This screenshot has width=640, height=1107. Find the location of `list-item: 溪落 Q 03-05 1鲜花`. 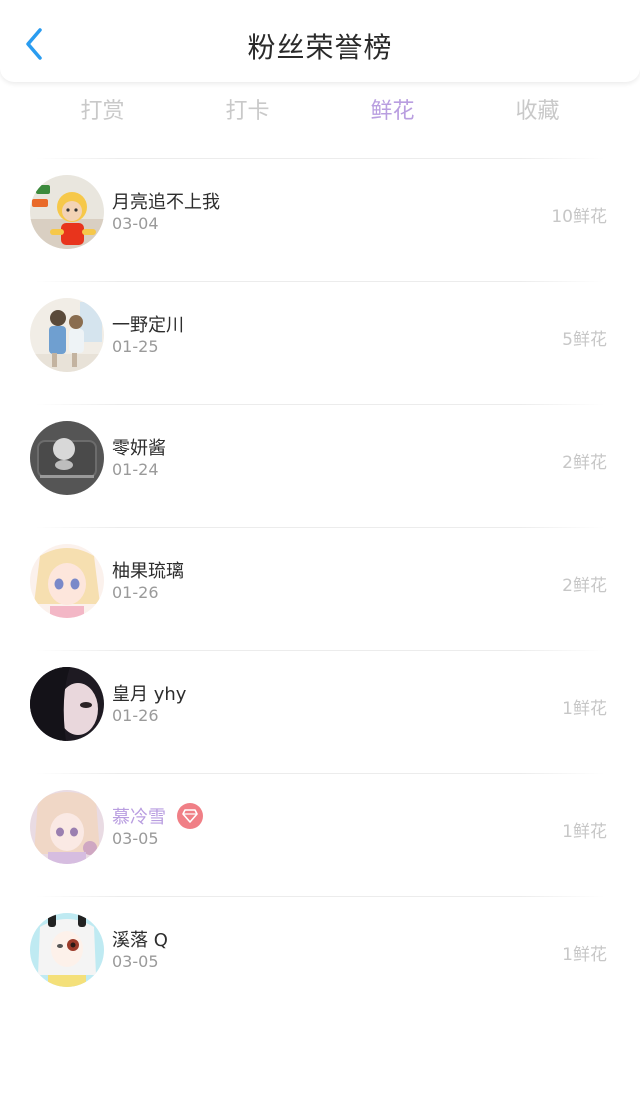

list-item: 溪落 Q 03-05 1鲜花 is located at coordinates (320, 957).